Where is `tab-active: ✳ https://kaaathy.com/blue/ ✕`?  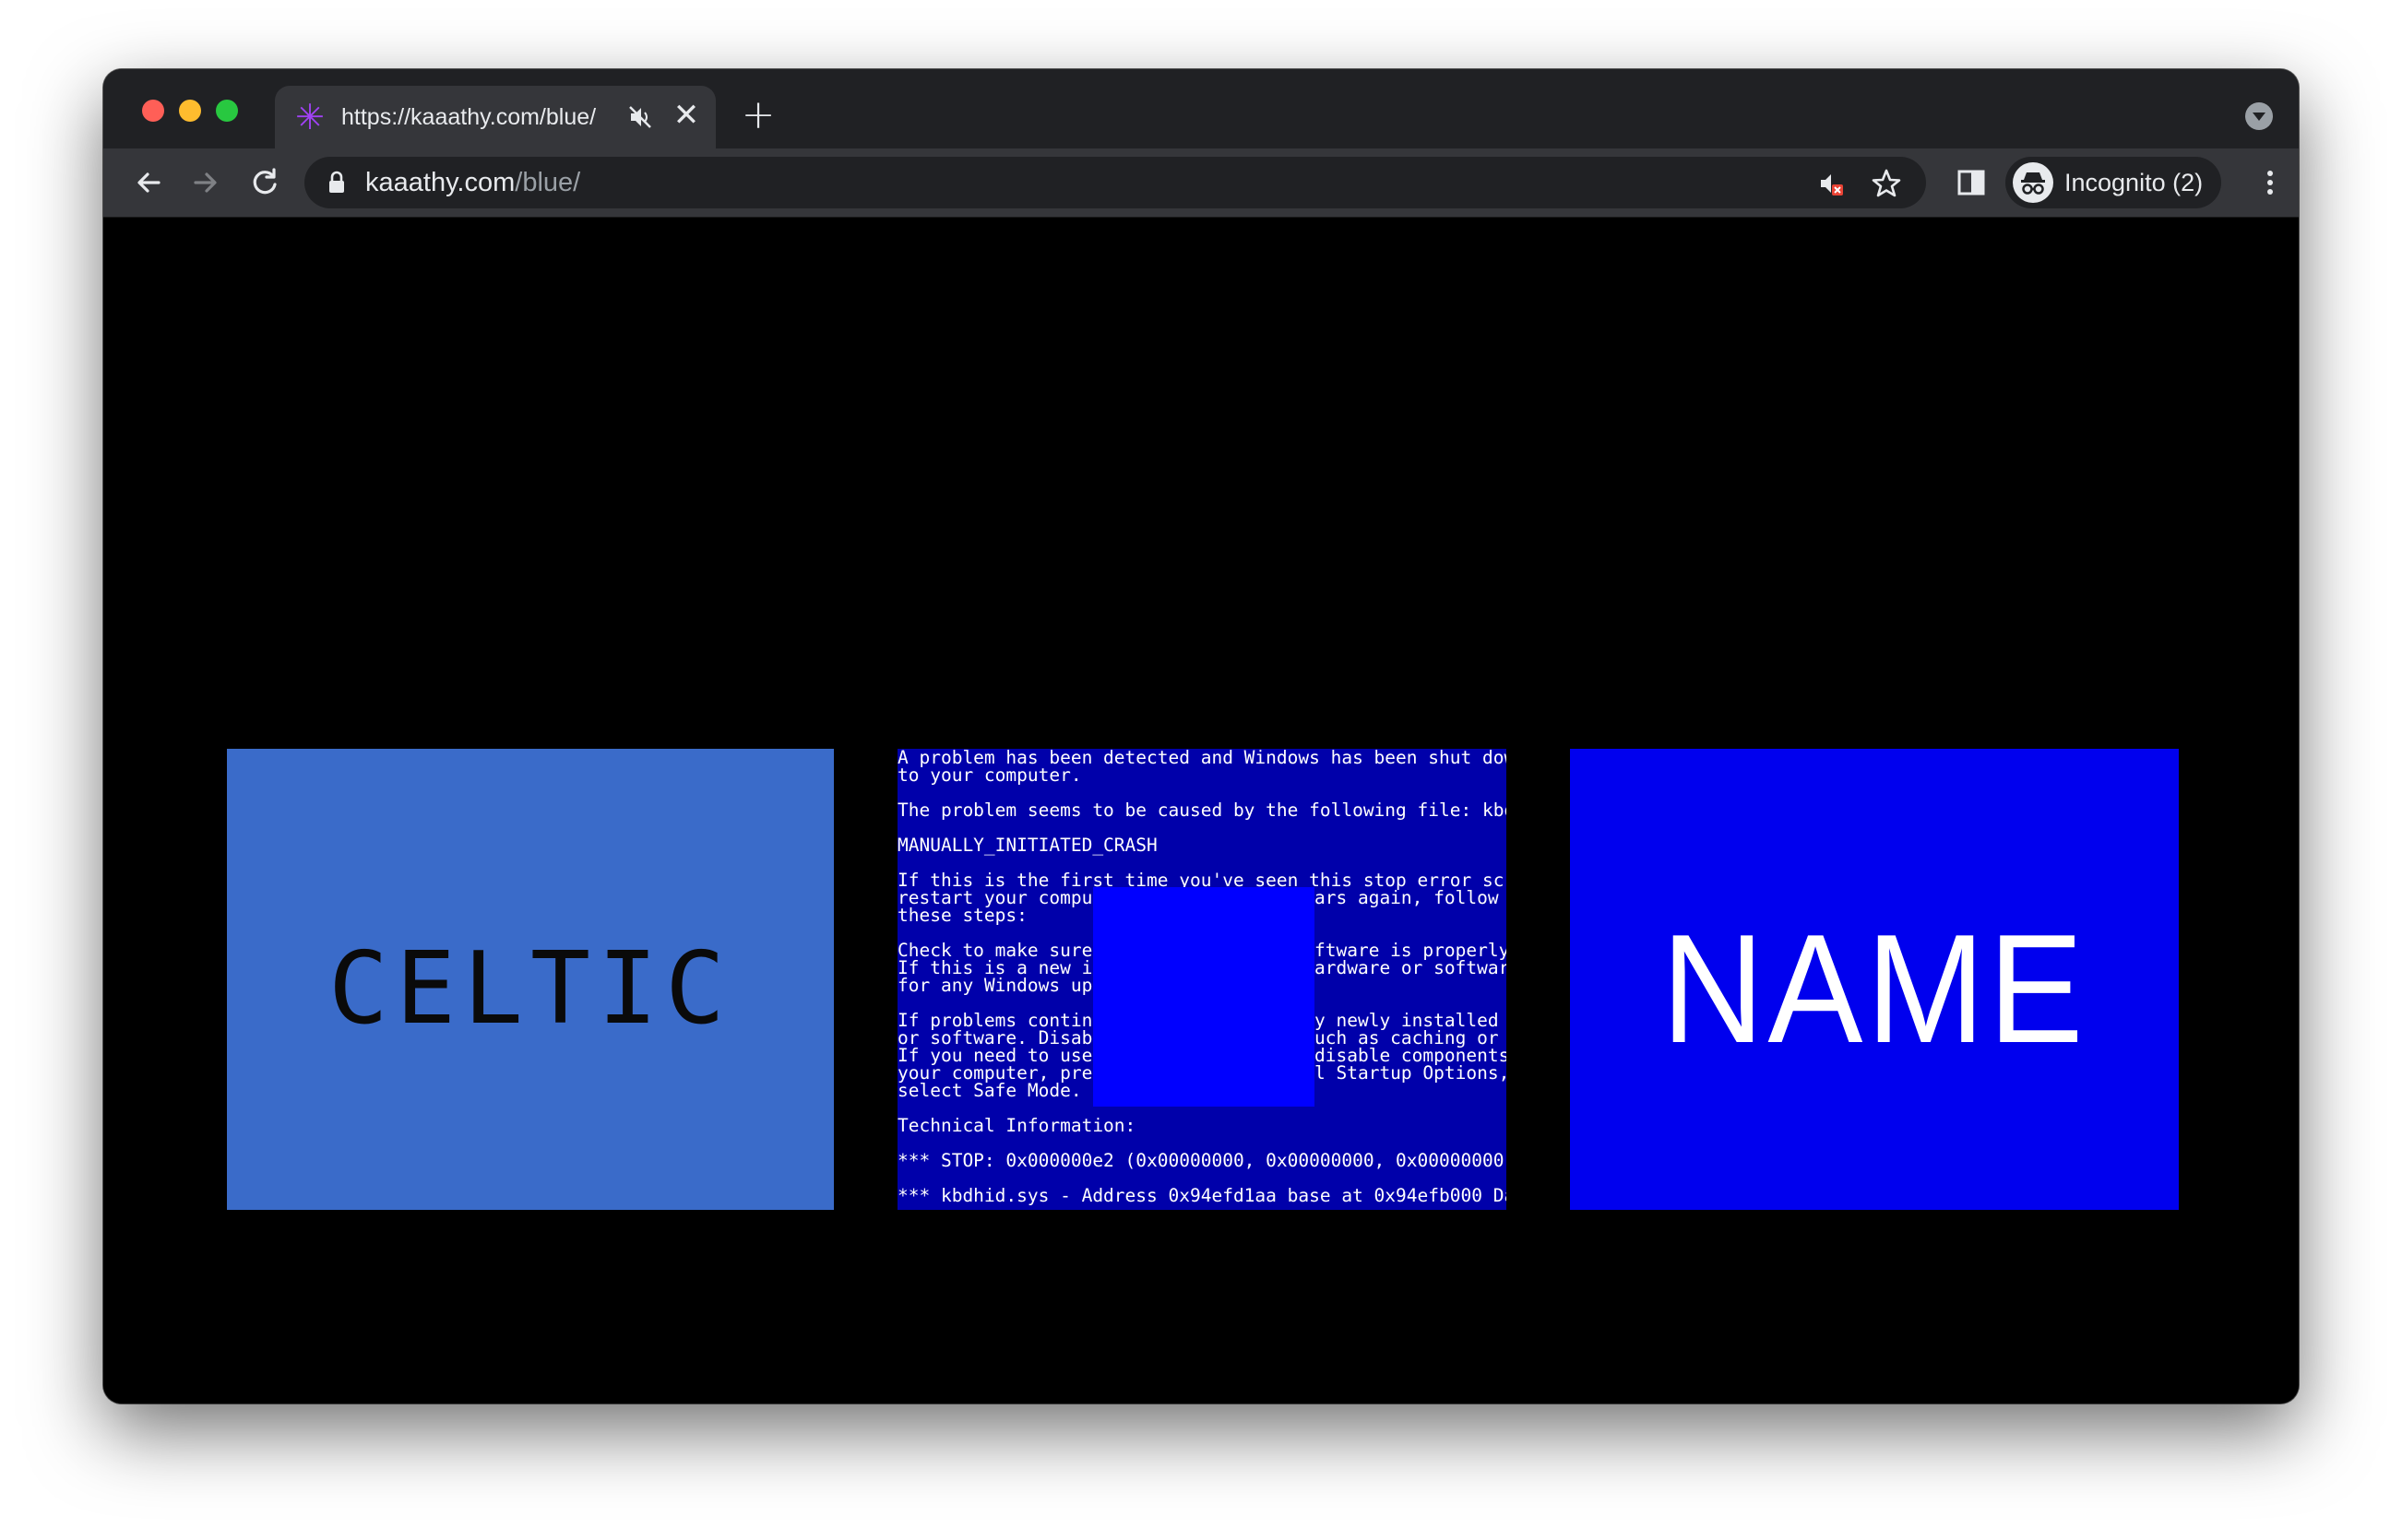
tab-active: ✳ https://kaaathy.com/blue/ ✕ is located at coordinates (495, 117).